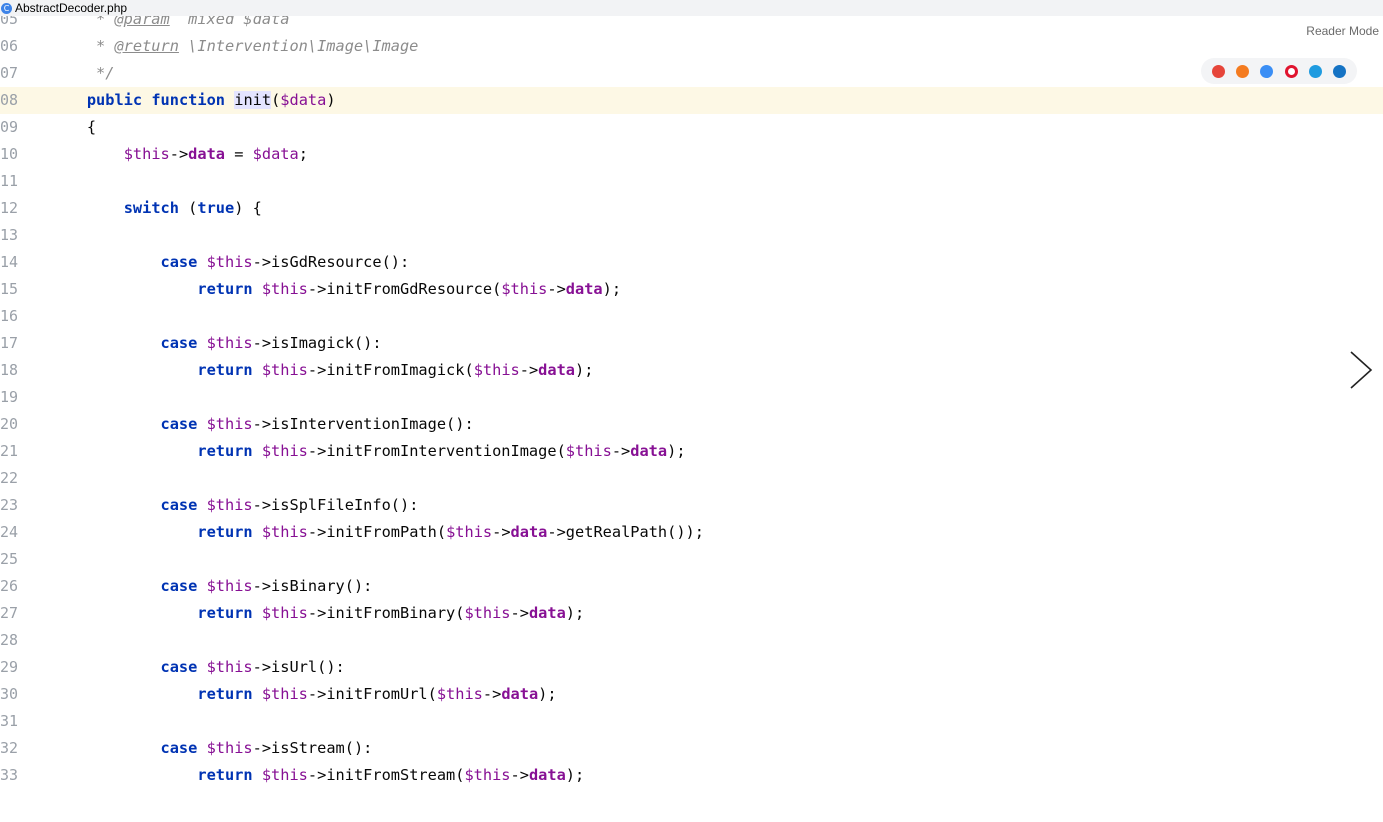 The image size is (1383, 822). What do you see at coordinates (197, 667) in the screenshot?
I see `code-text: case $this->isUrl():` at bounding box center [197, 667].